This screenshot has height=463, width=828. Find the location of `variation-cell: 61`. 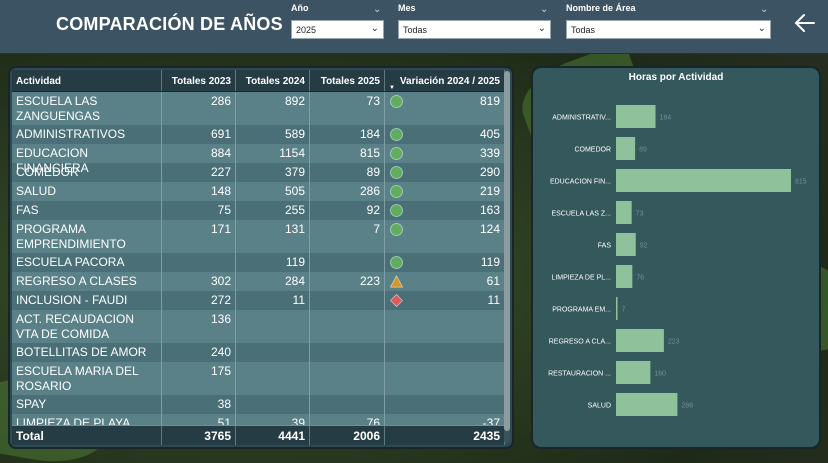

variation-cell: 61 is located at coordinates (445, 281).